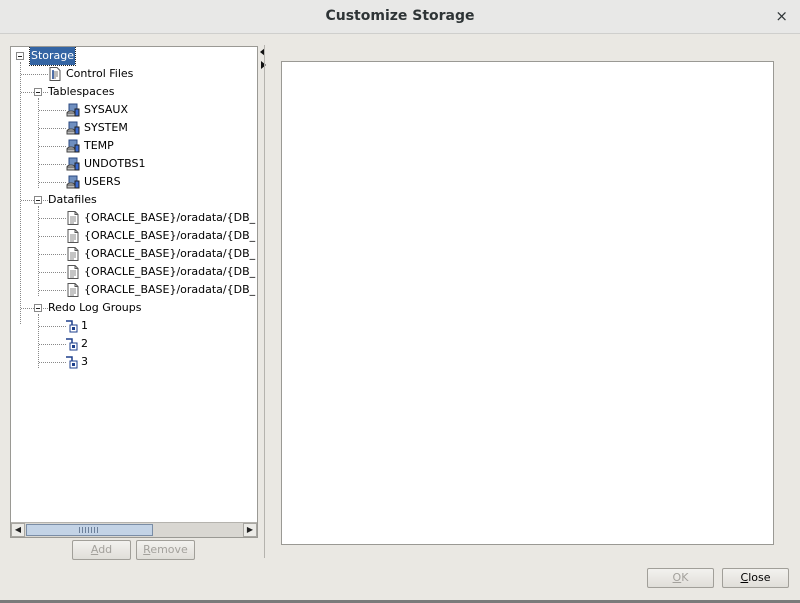 This screenshot has height=603, width=800. I want to click on tree-root-storage: Storage, so click(52, 56).